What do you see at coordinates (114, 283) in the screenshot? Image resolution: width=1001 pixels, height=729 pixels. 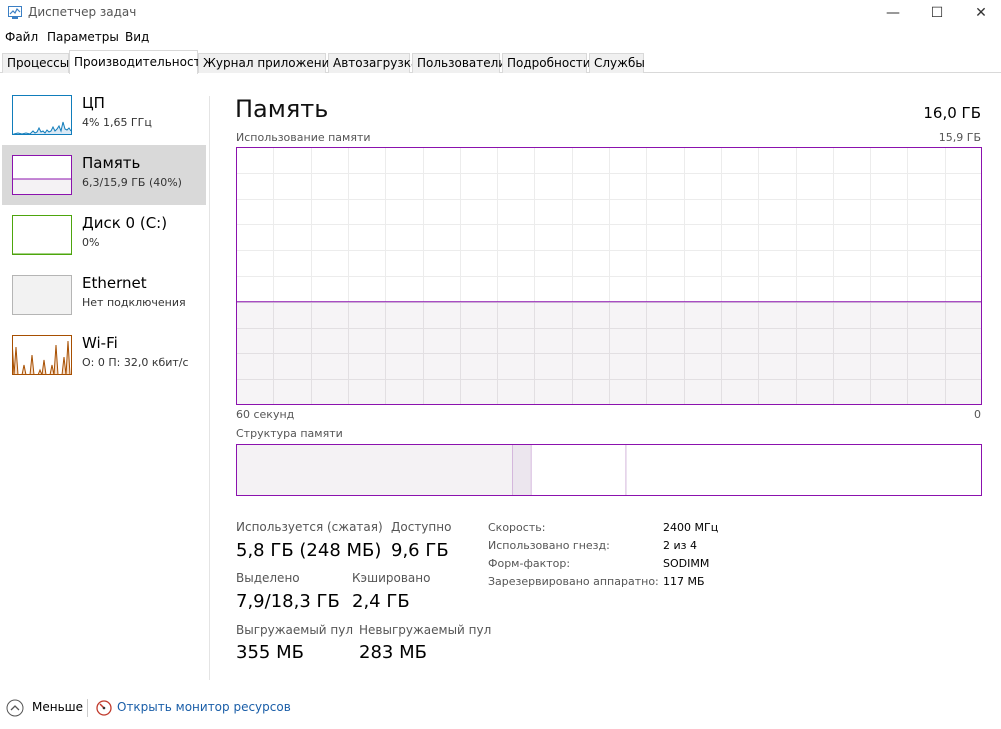 I see `sidebar-ethernet-title: Ethernet` at bounding box center [114, 283].